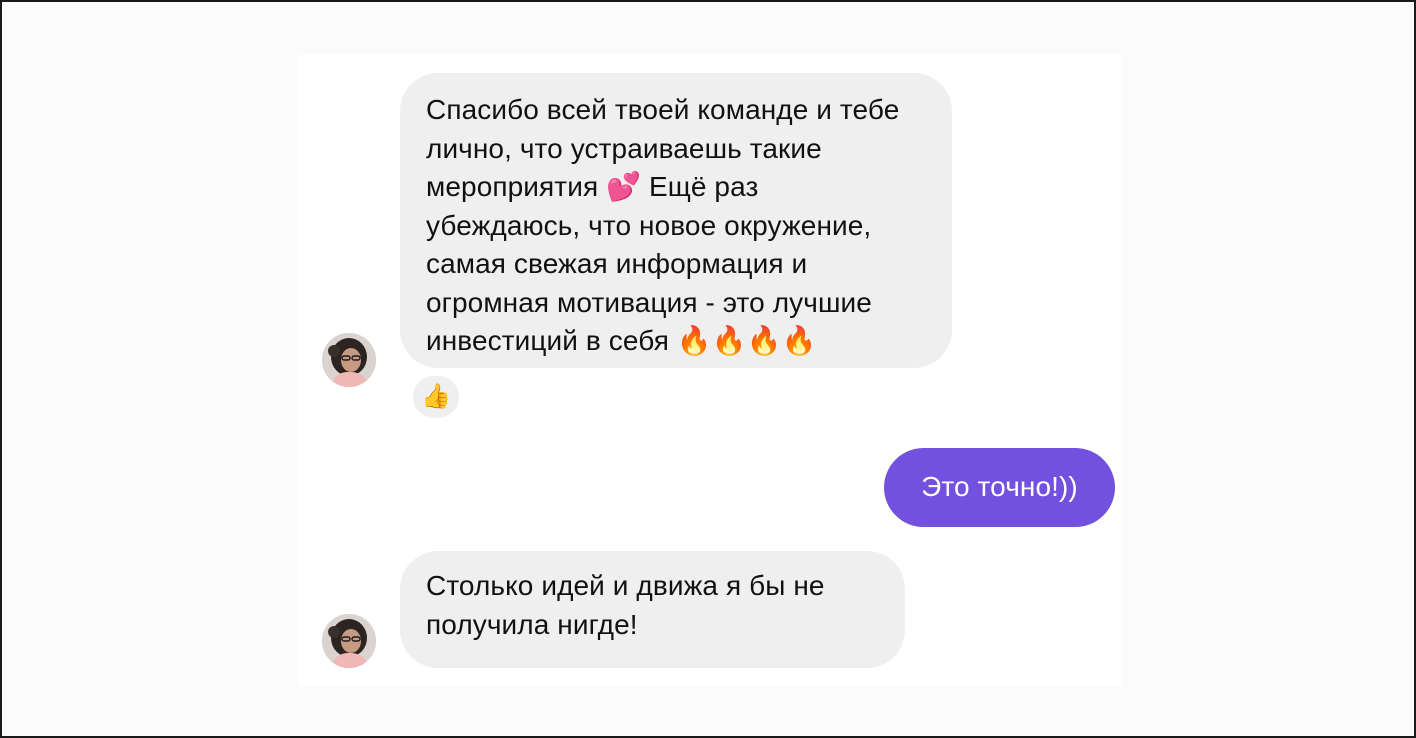 This screenshot has width=1416, height=738. I want to click on message-bubble-outgoing: Это точно!)), so click(999, 487).